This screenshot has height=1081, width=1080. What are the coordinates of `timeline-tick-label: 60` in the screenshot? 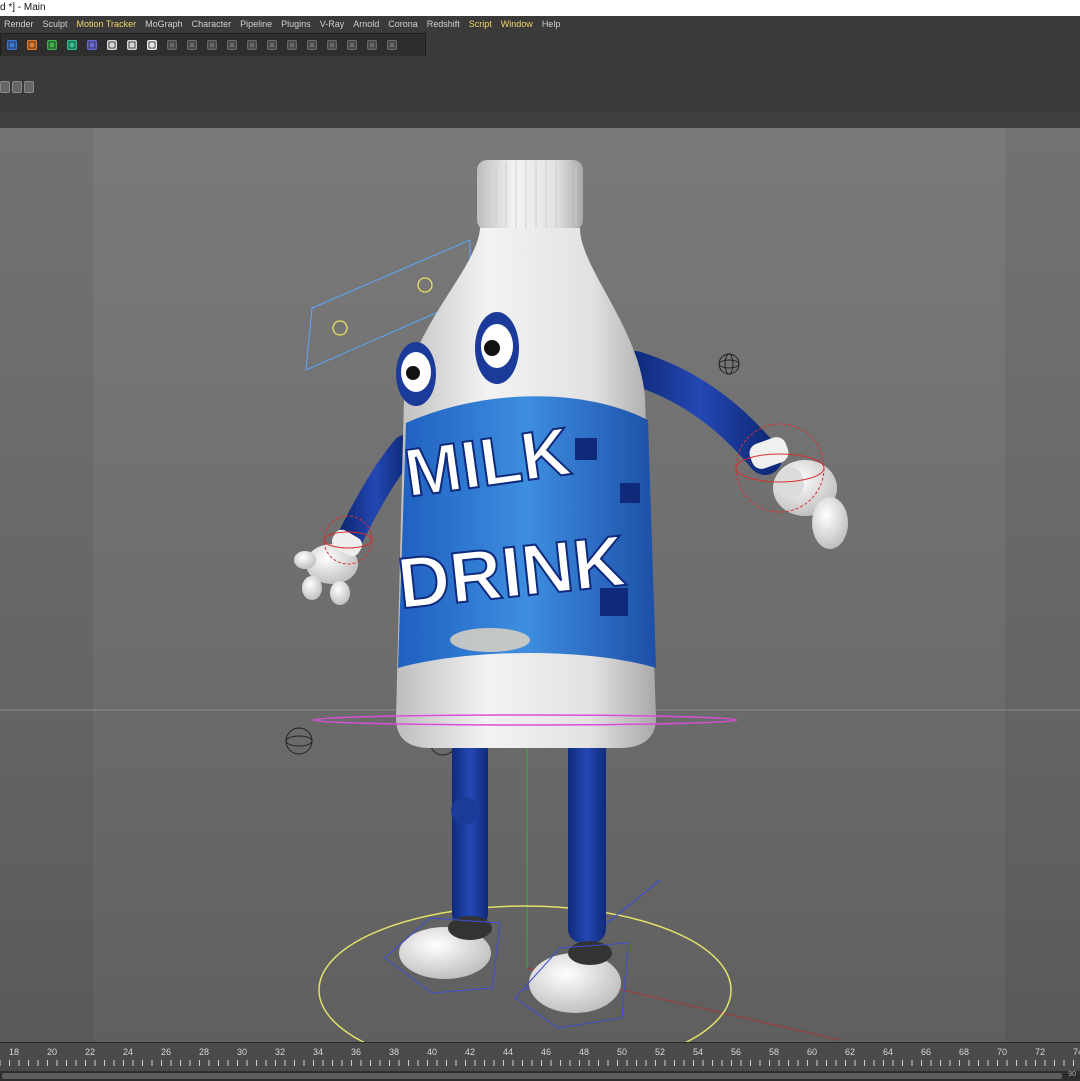 It's located at (812, 1052).